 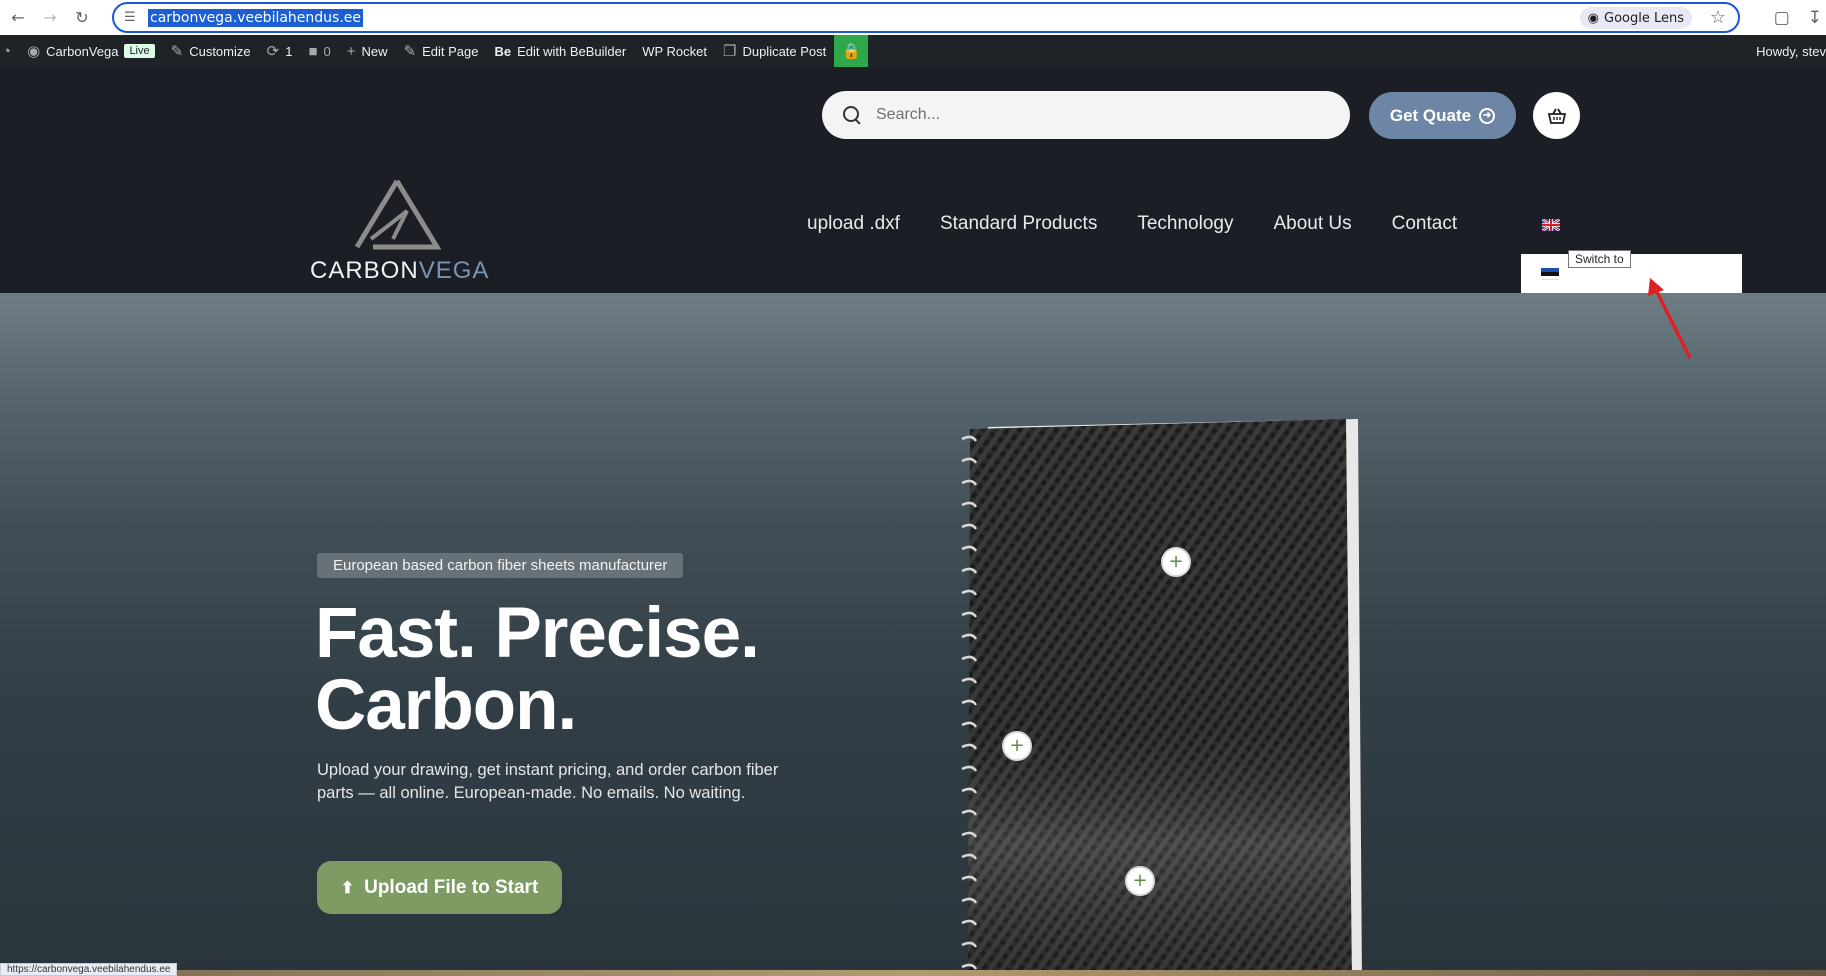 What do you see at coordinates (89, 969) in the screenshot?
I see `status-bar-url: https://carbonvega.veebilahendus.ee` at bounding box center [89, 969].